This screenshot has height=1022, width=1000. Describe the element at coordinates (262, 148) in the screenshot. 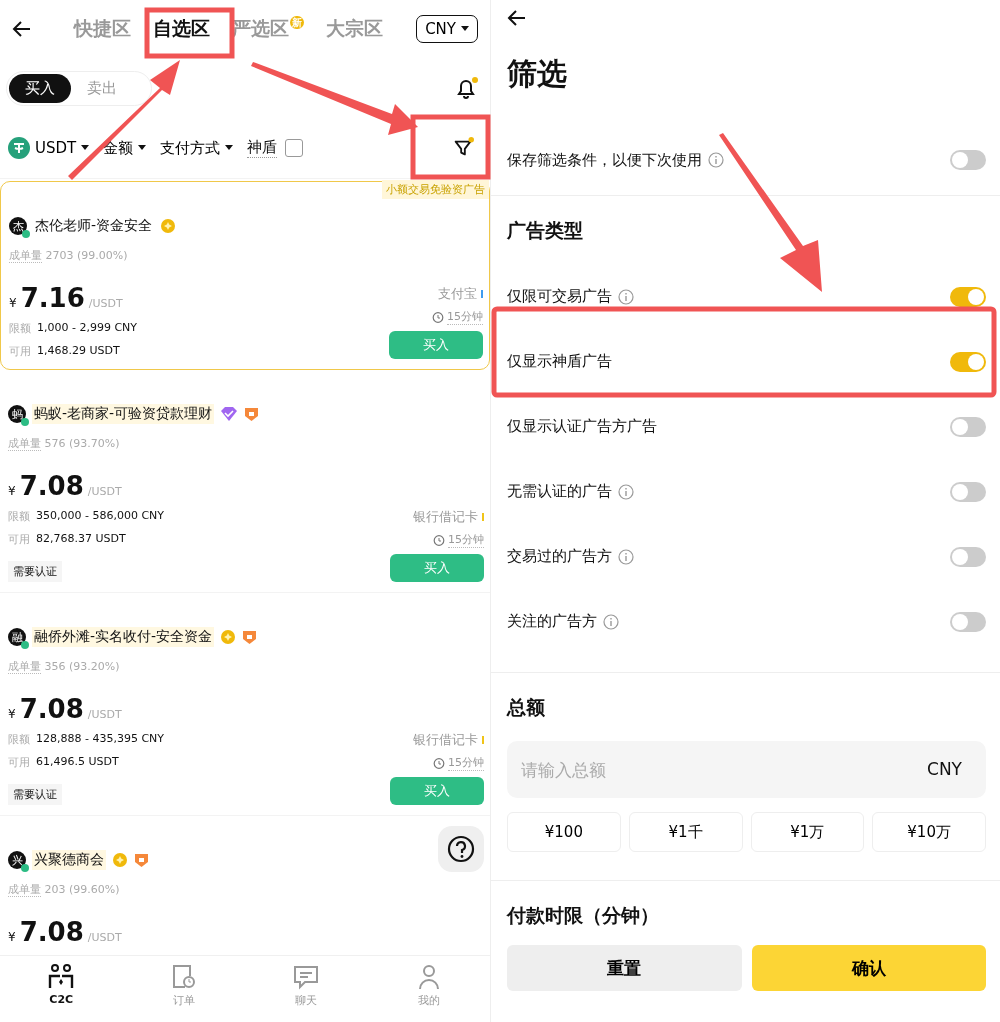

I see `shield-label: 神盾` at that location.